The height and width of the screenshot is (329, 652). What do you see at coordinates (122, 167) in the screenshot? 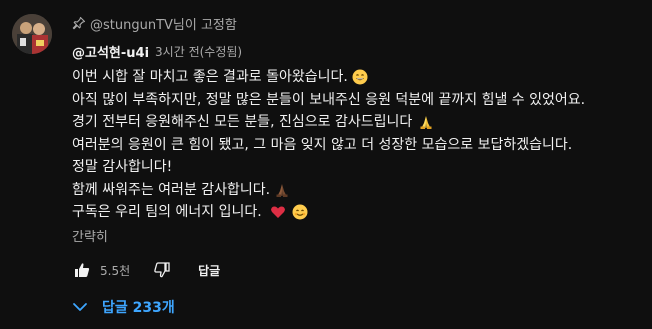
I see `comment-line-text: 정말 감사합니다!` at bounding box center [122, 167].